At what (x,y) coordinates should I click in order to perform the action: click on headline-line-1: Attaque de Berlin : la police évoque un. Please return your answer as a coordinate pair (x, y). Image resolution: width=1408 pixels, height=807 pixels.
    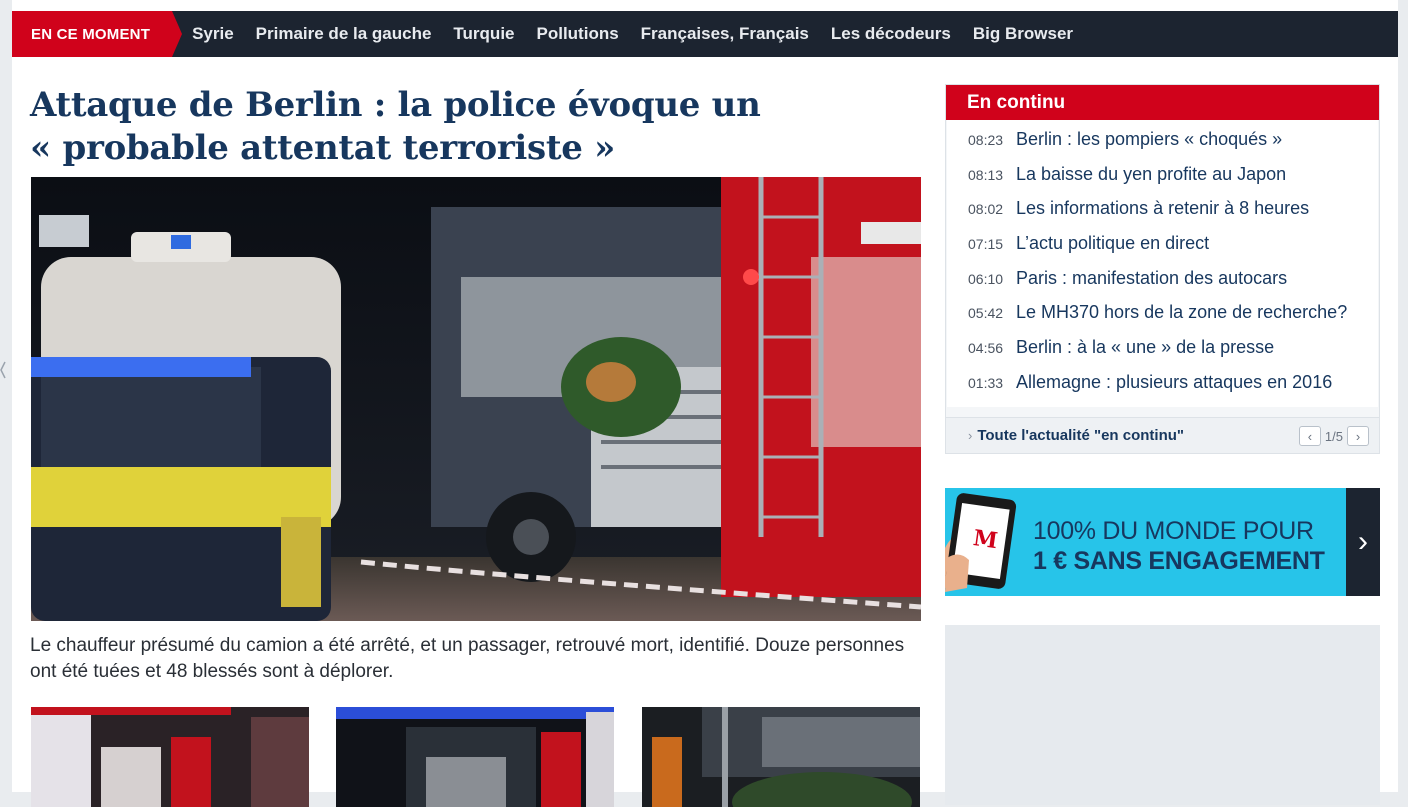
    Looking at the image, I should click on (395, 105).